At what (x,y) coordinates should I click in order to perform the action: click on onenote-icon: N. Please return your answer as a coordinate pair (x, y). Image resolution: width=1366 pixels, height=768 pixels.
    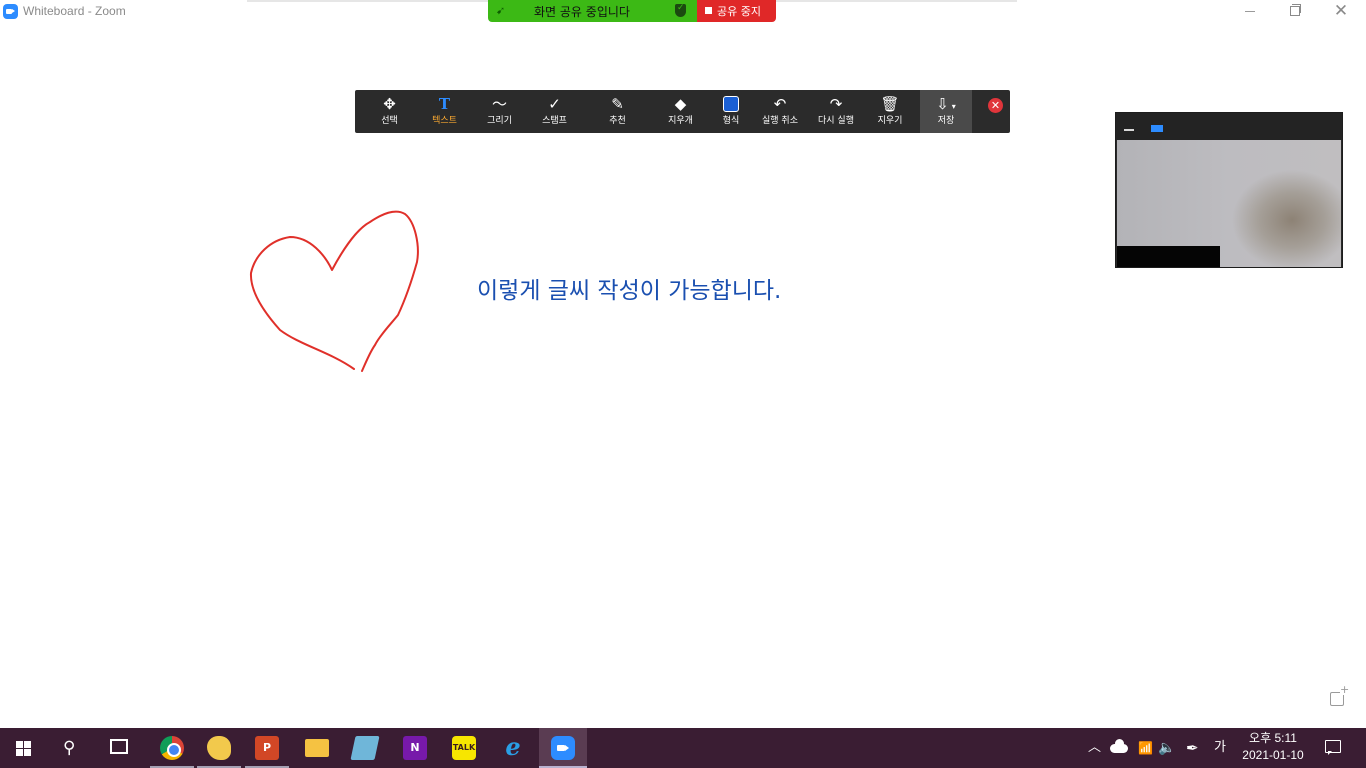
    Looking at the image, I should click on (415, 748).